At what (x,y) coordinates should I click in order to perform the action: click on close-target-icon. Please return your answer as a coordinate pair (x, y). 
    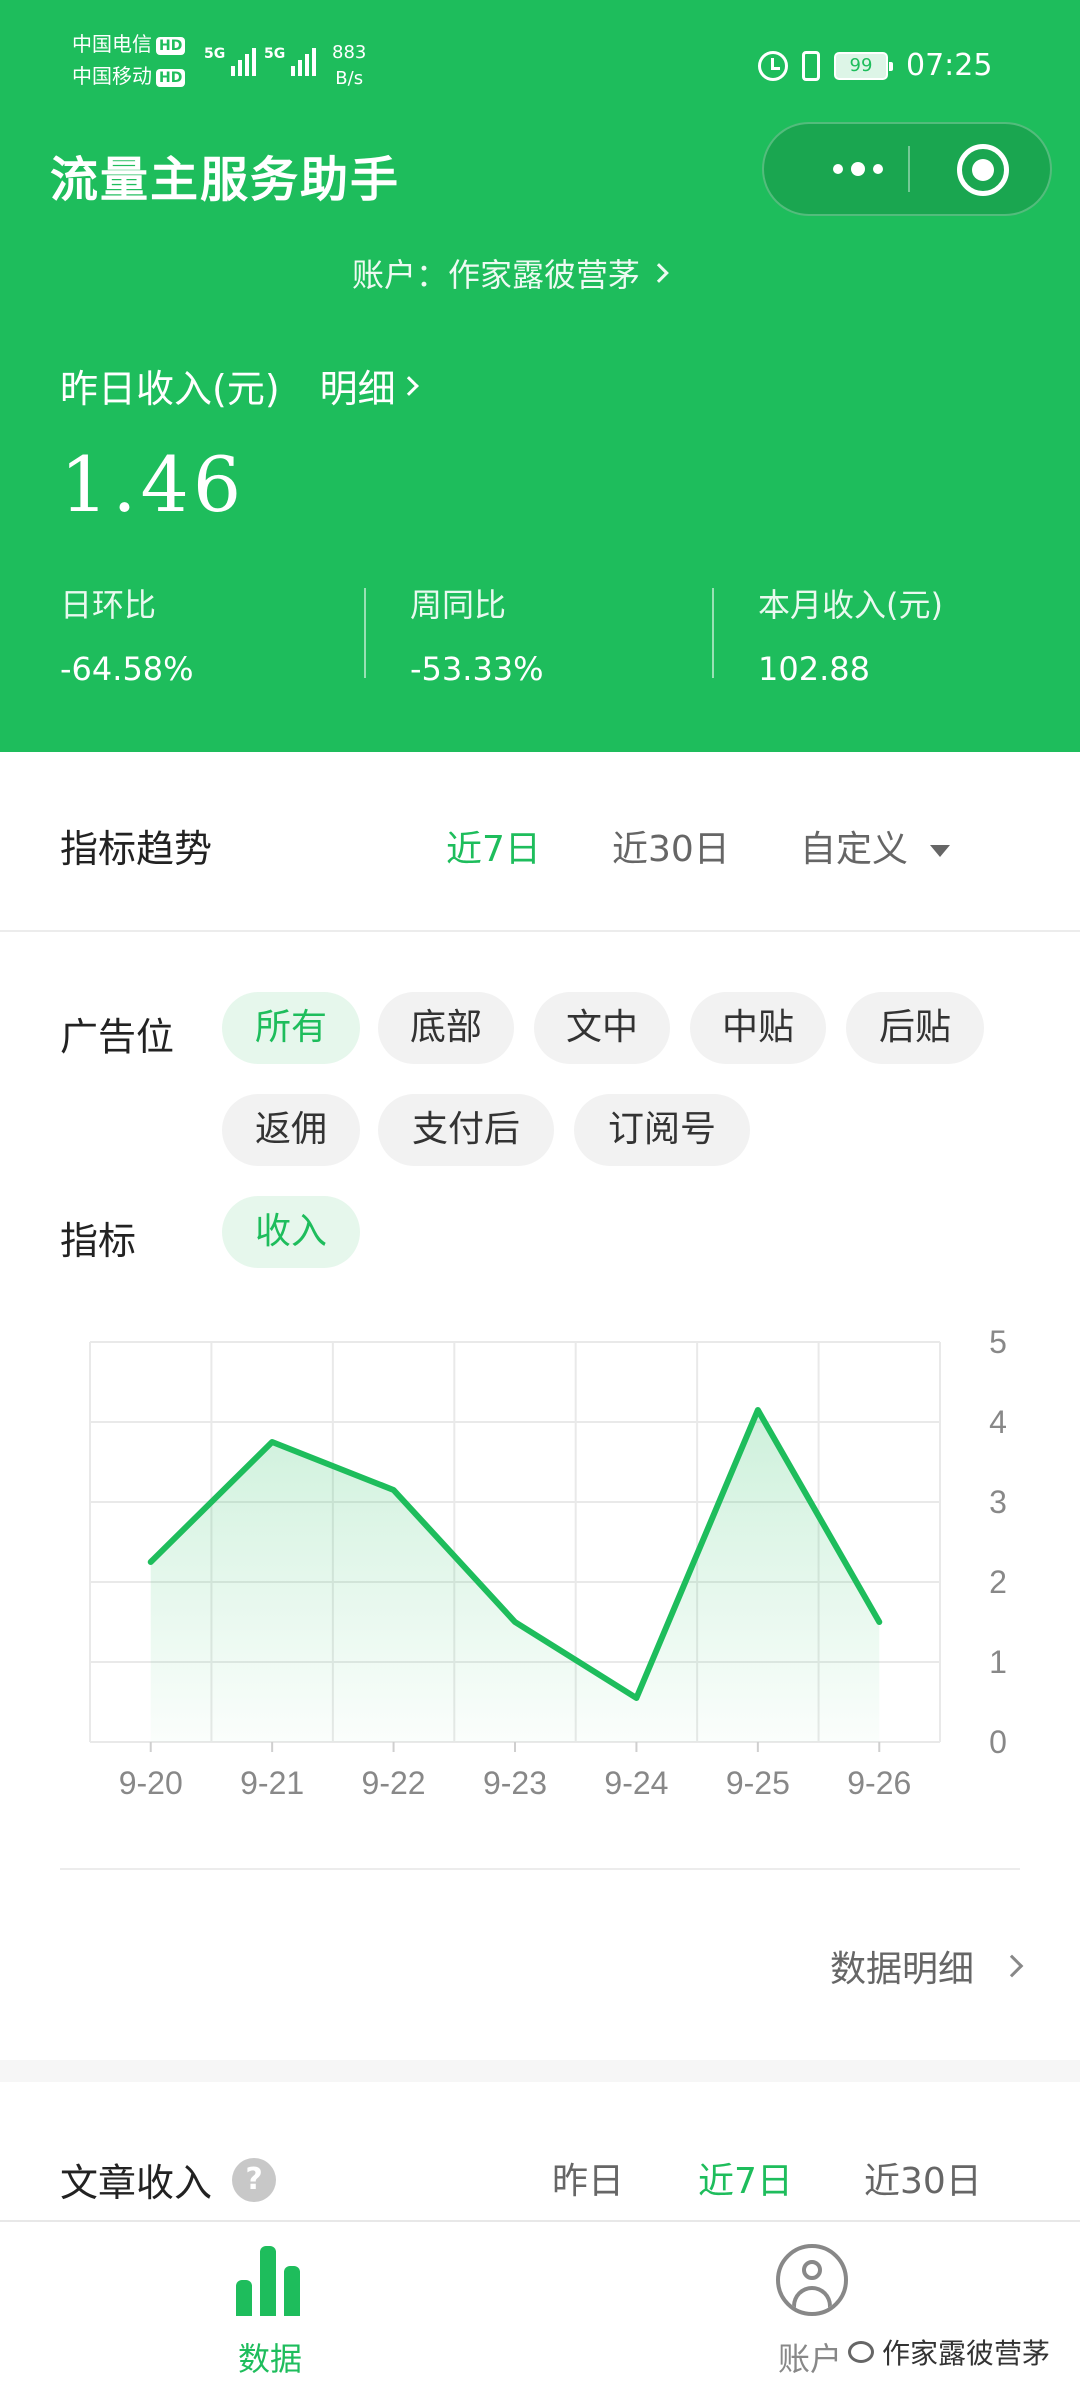
    Looking at the image, I should click on (983, 170).